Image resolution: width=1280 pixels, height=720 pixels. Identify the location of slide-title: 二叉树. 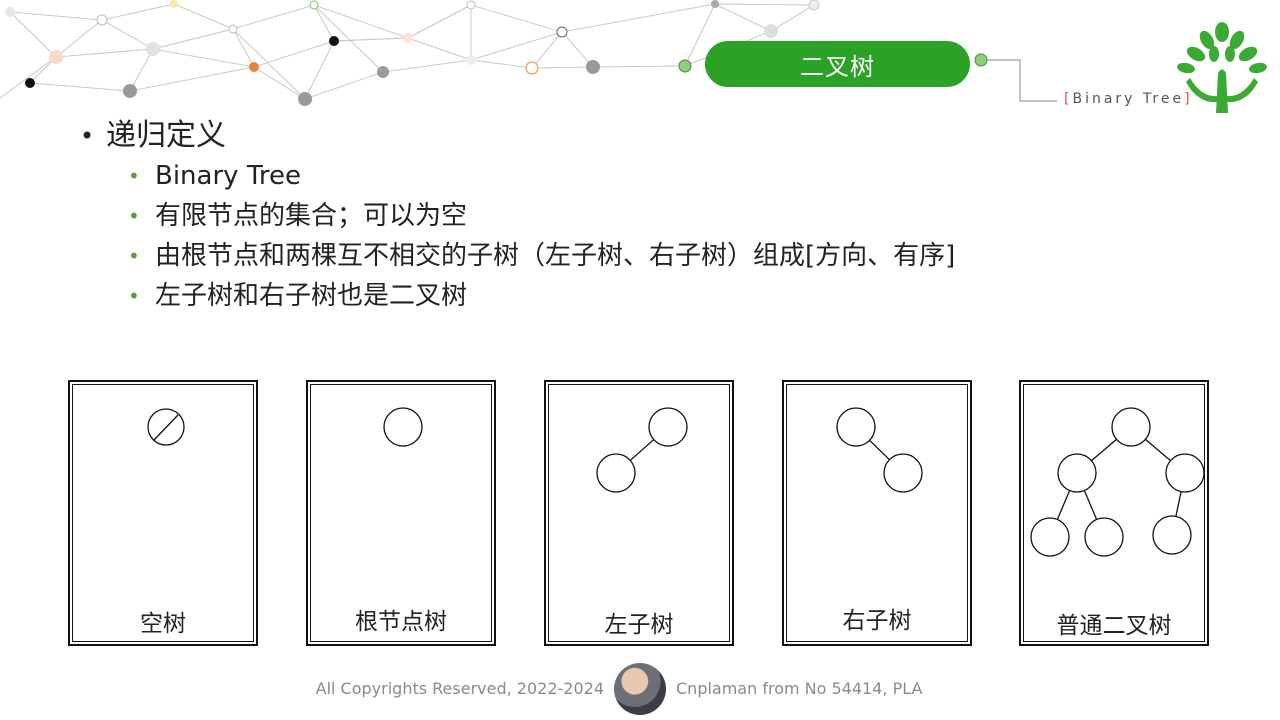
(837, 64).